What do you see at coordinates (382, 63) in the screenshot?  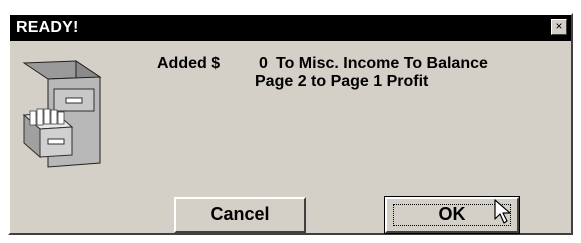 I see `message-line1-rest: To Misc. Income To Balance` at bounding box center [382, 63].